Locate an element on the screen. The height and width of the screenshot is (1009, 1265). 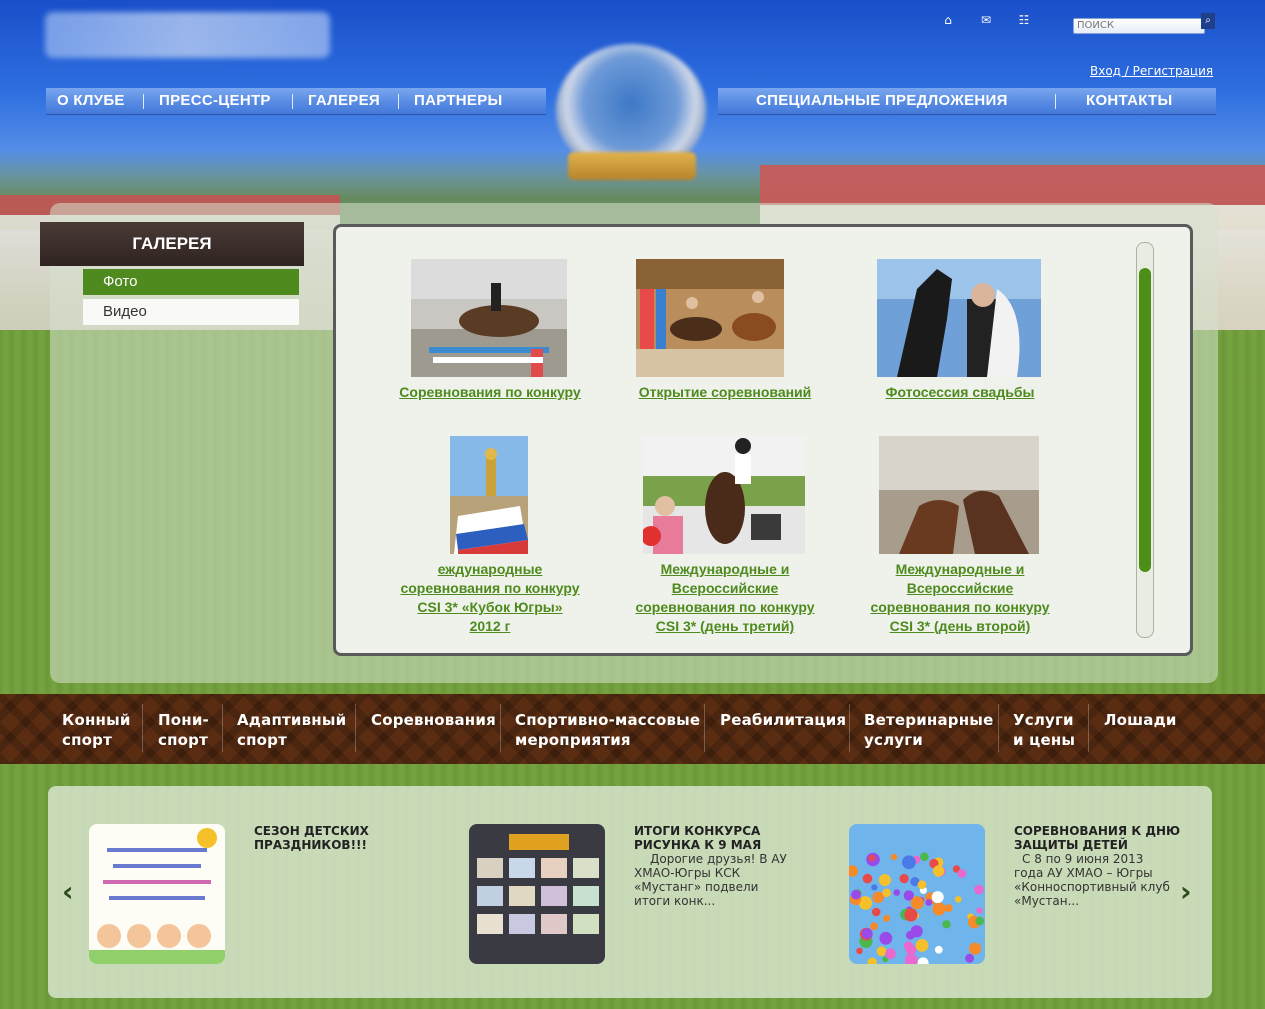
gallery-thumb-opening is located at coordinates (710, 318).